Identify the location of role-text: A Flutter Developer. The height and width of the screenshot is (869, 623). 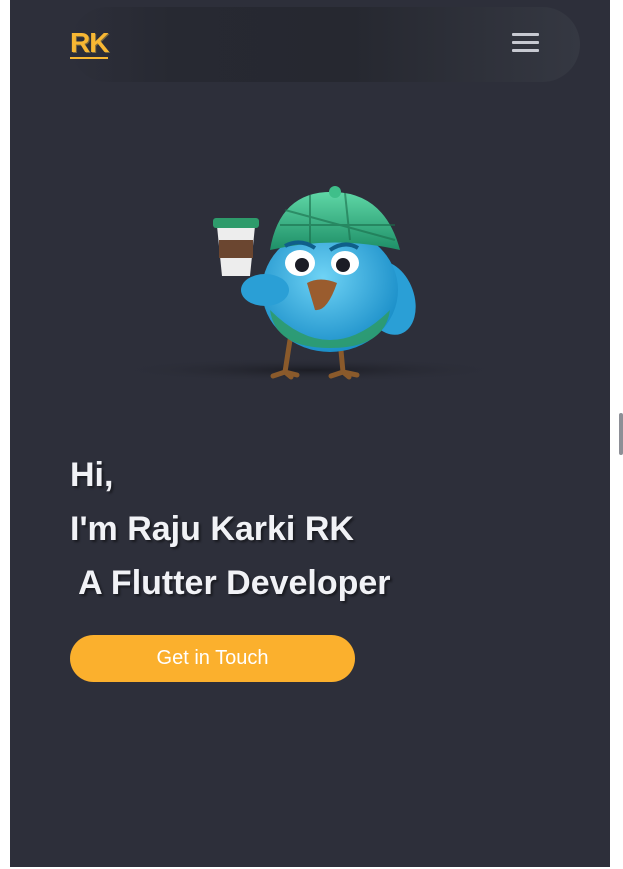
(230, 583).